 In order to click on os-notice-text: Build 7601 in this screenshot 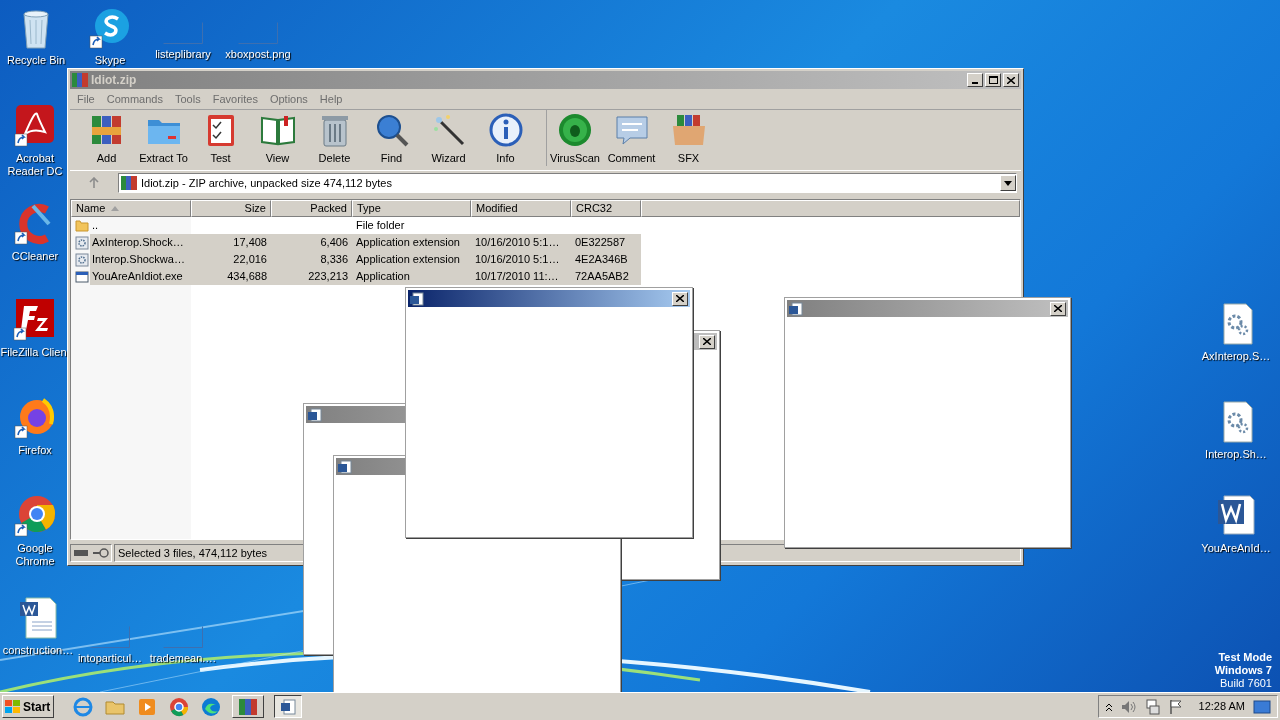, I will do `click(1246, 683)`.